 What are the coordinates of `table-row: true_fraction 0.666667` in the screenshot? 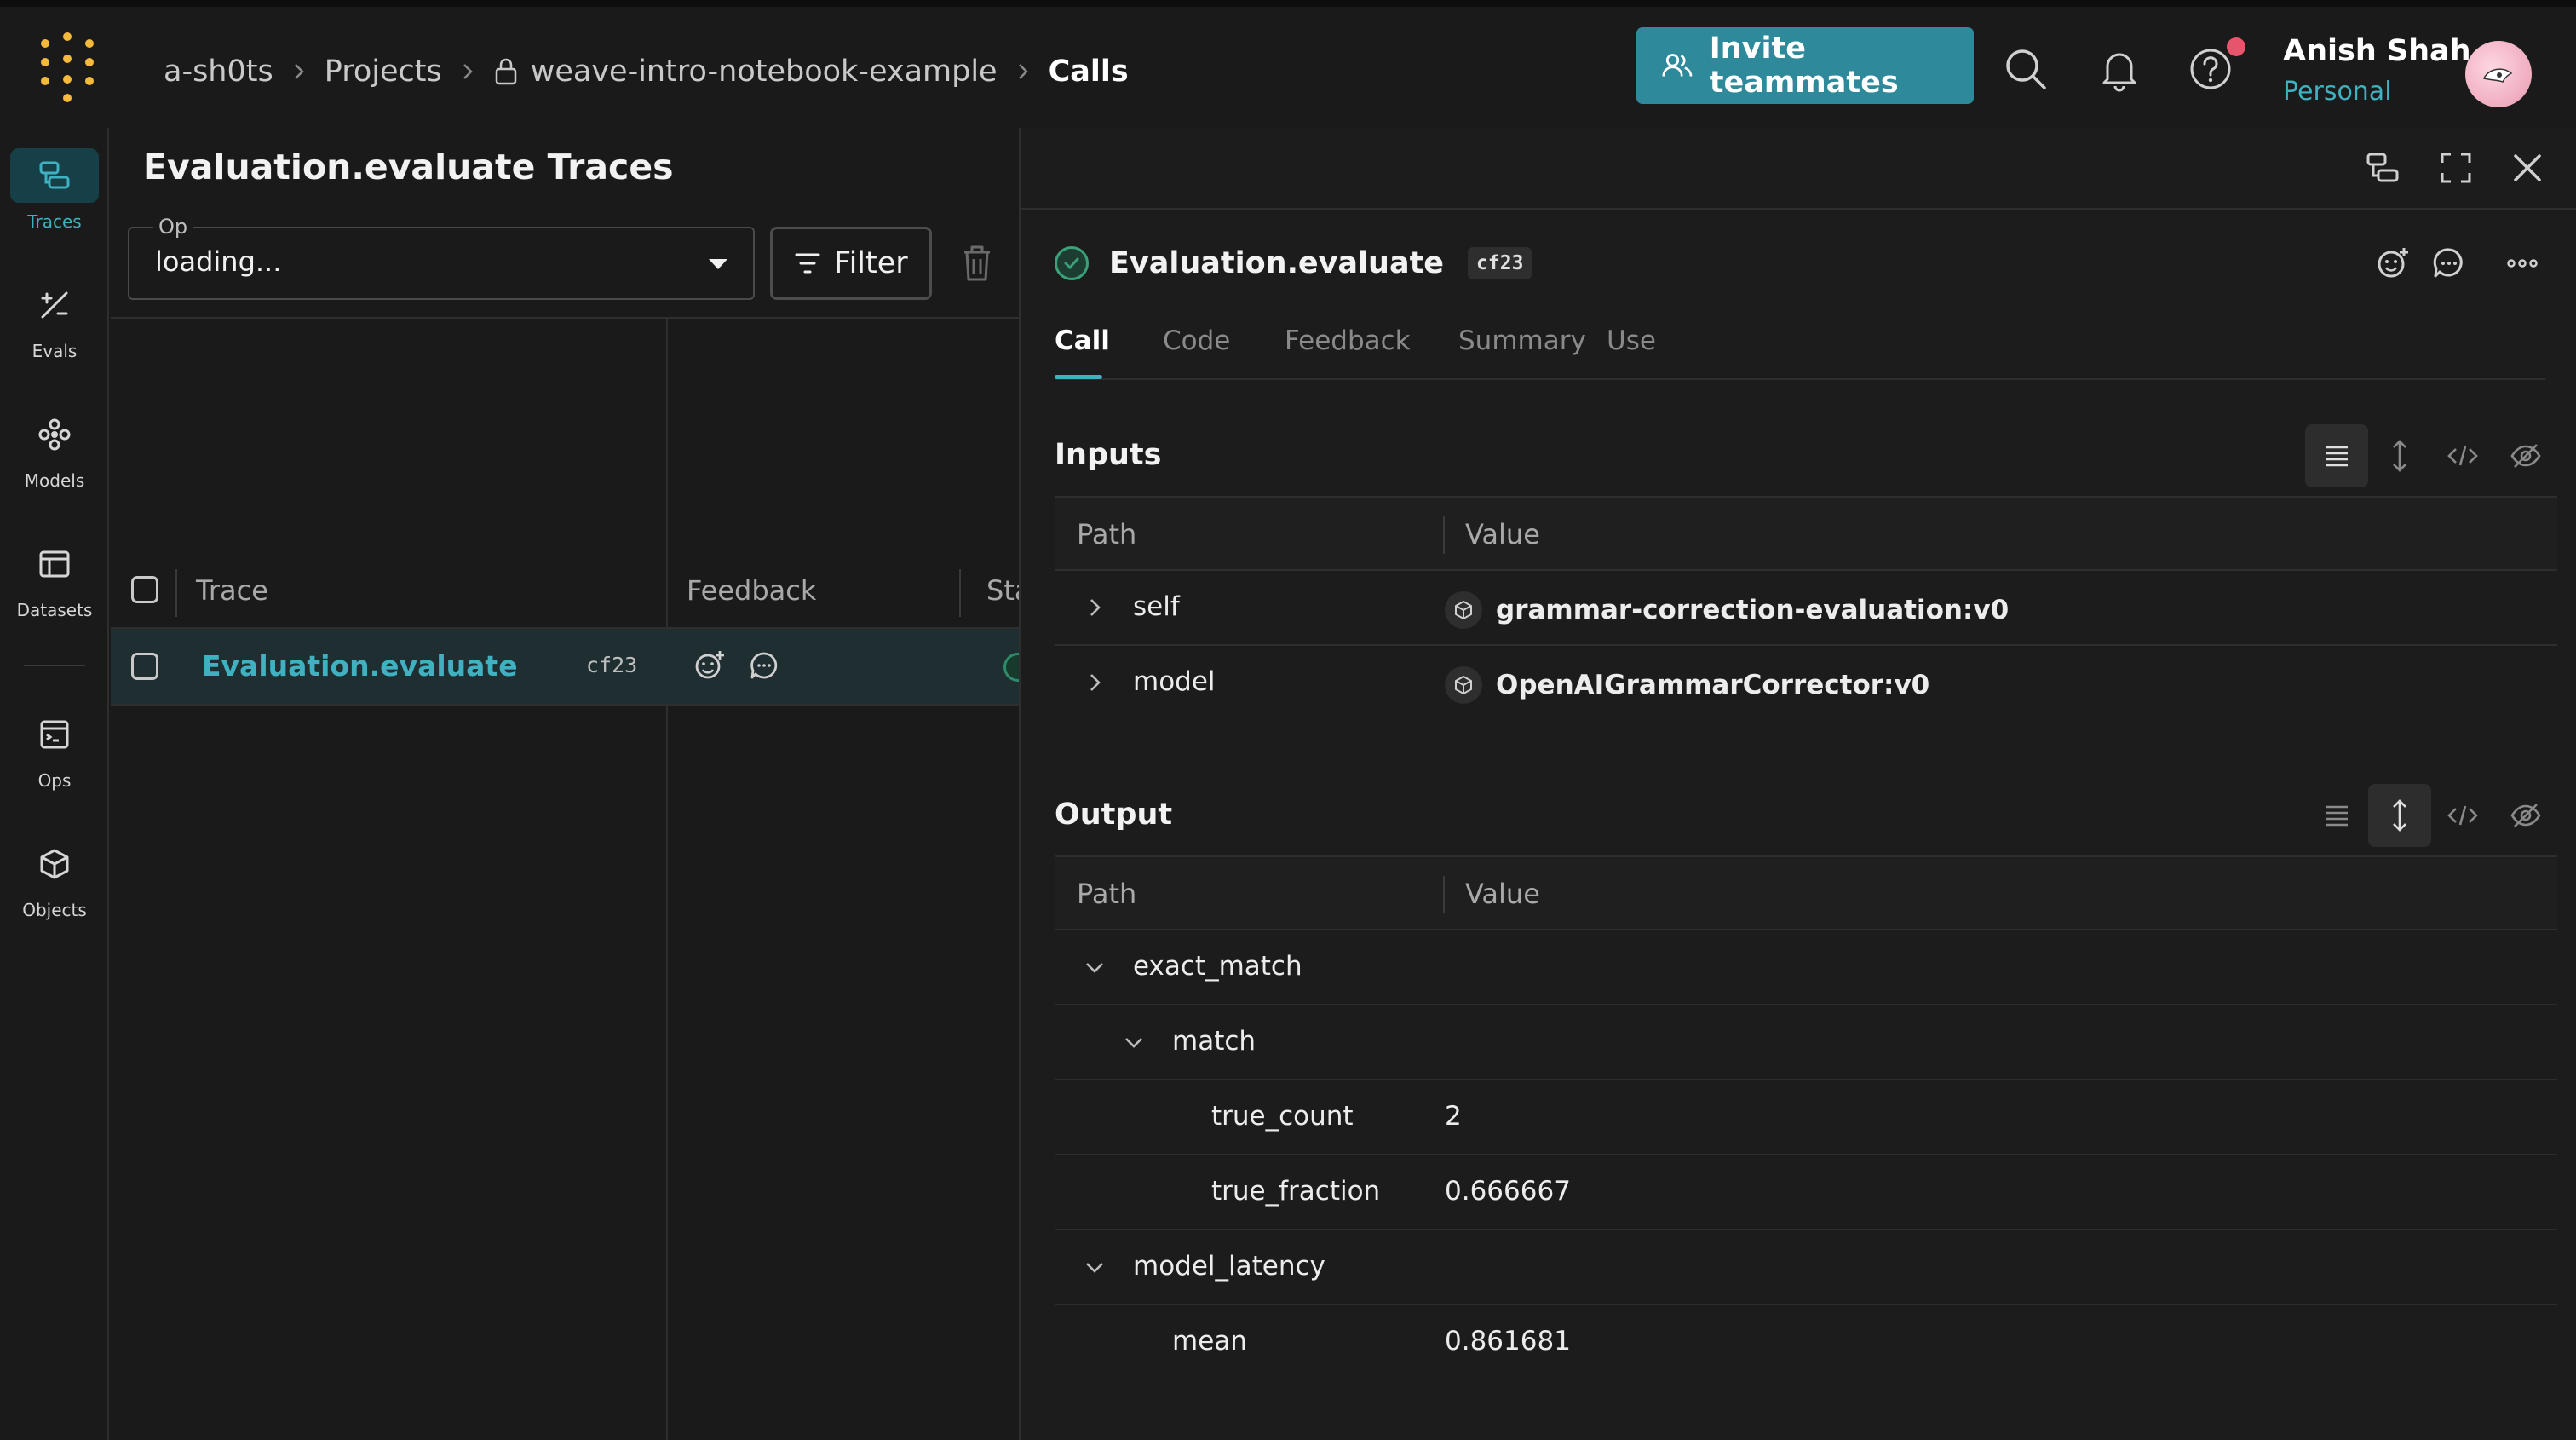 It's located at (1806, 1192).